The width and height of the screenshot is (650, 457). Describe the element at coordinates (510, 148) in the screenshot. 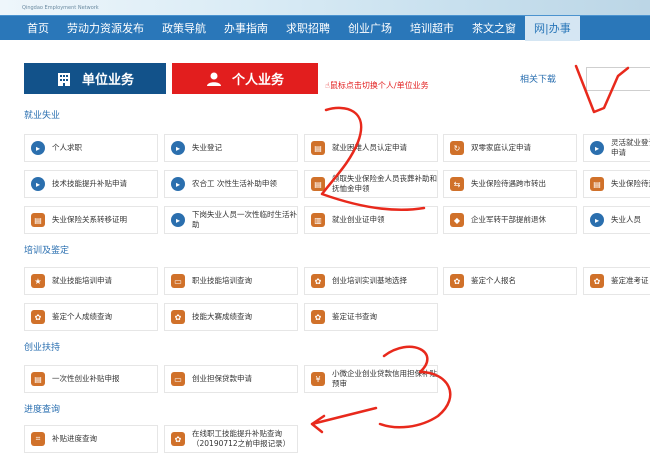

I see `service-card: ↻ 双零家庭认定申请` at that location.